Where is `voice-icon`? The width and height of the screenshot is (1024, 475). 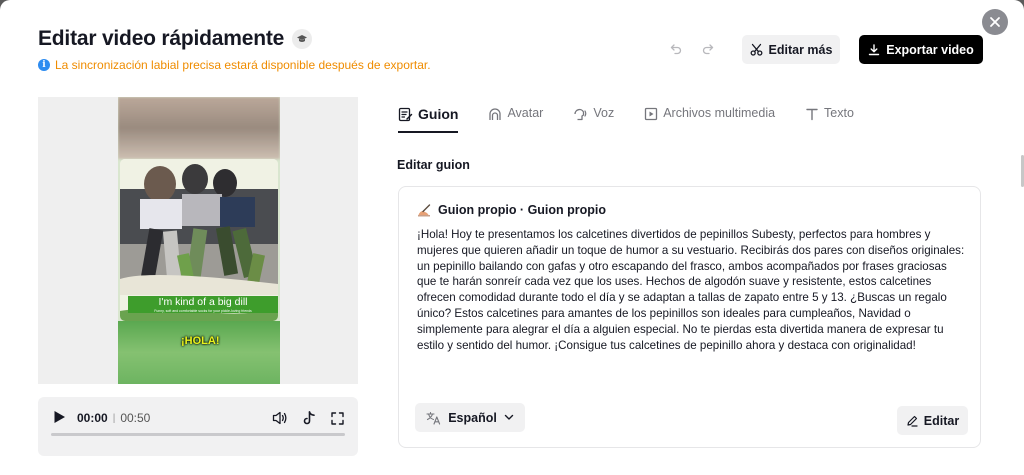
voice-icon is located at coordinates (580, 114).